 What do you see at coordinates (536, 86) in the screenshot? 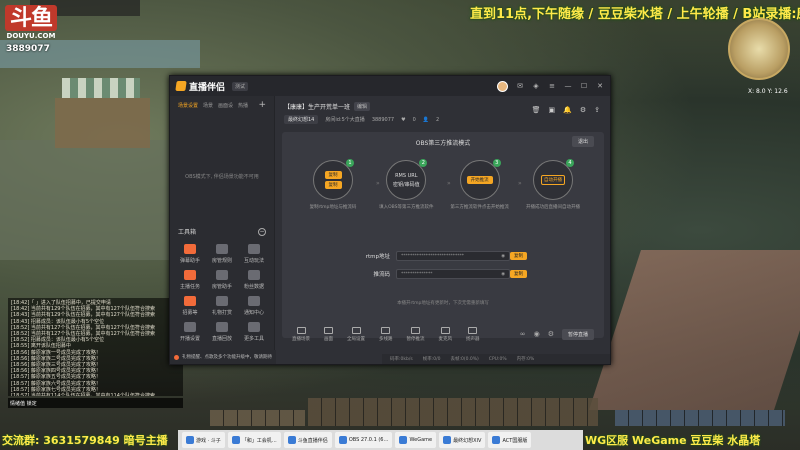
I see `skin-icon: ◈` at bounding box center [536, 86].